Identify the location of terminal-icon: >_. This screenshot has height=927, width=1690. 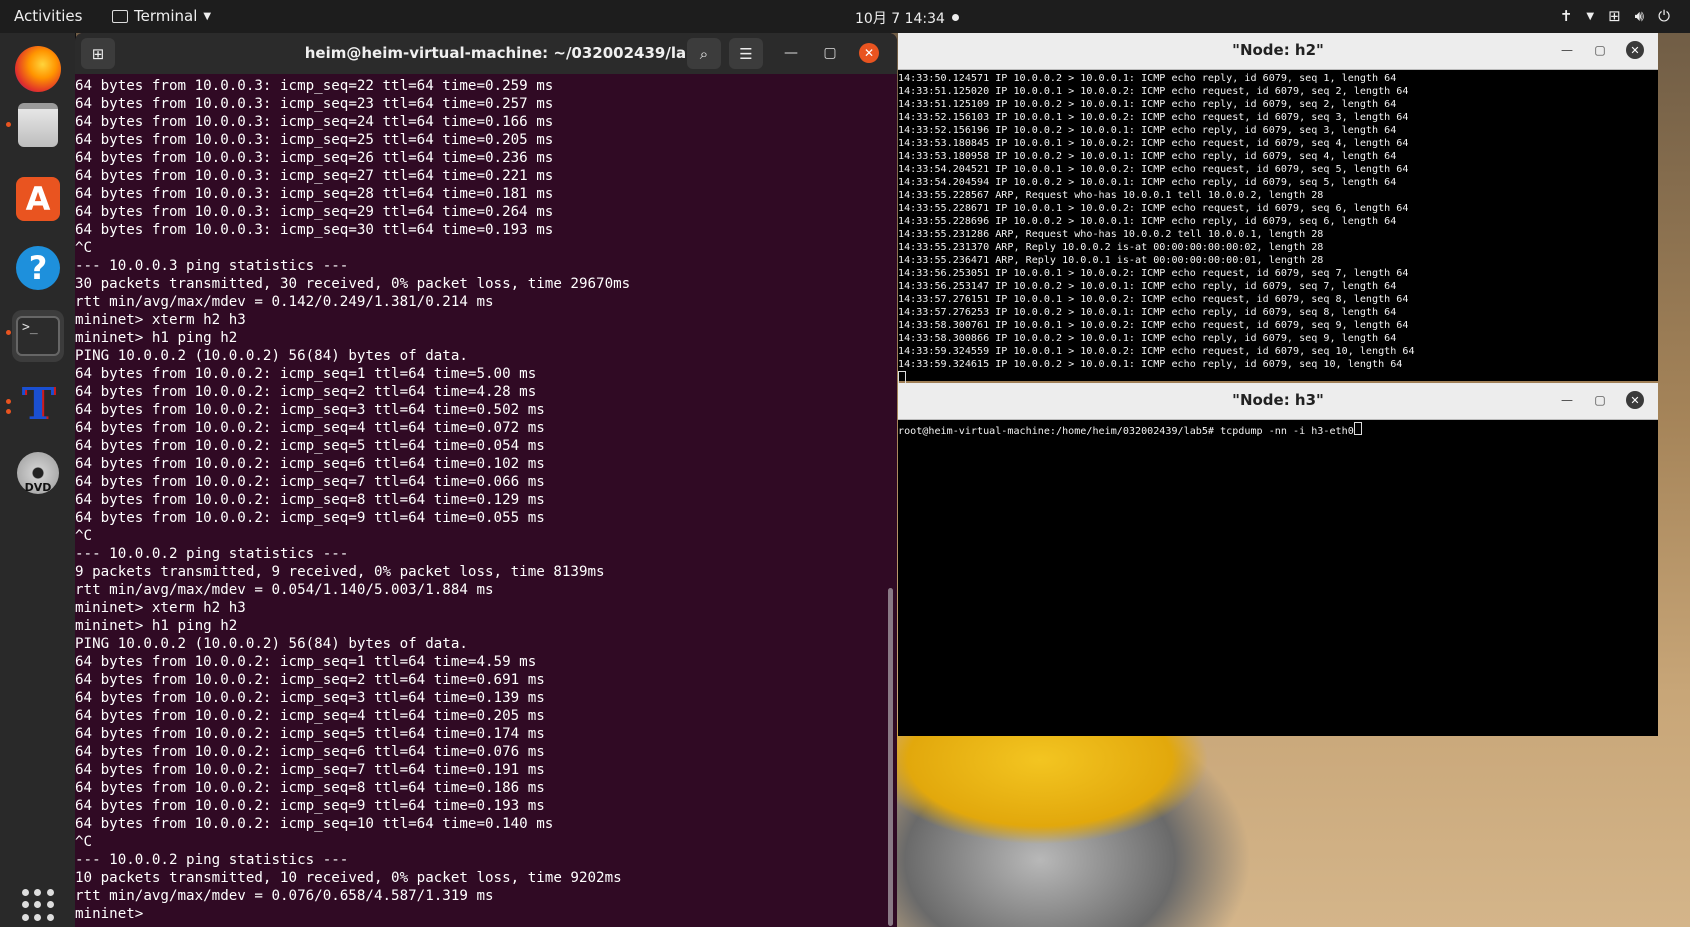
(38, 336).